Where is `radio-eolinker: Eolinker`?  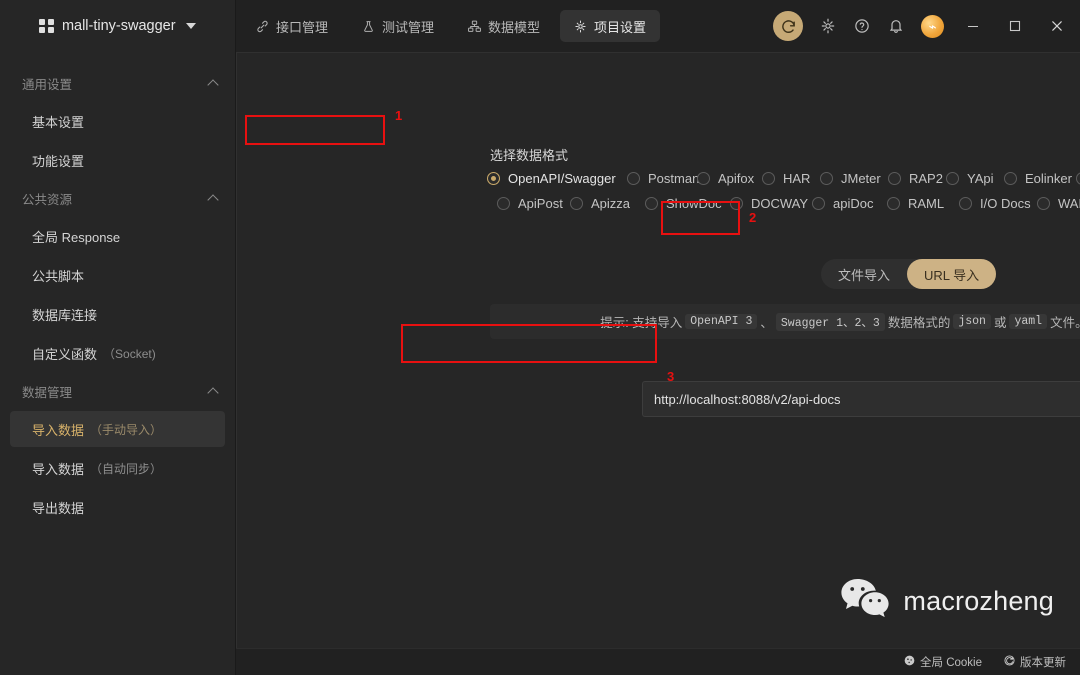 radio-eolinker: Eolinker is located at coordinates (1040, 178).